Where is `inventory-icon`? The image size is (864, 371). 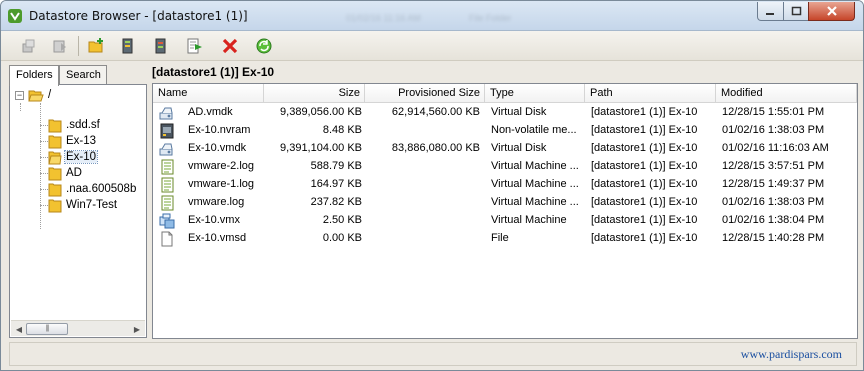
inventory-icon is located at coordinates (160, 46).